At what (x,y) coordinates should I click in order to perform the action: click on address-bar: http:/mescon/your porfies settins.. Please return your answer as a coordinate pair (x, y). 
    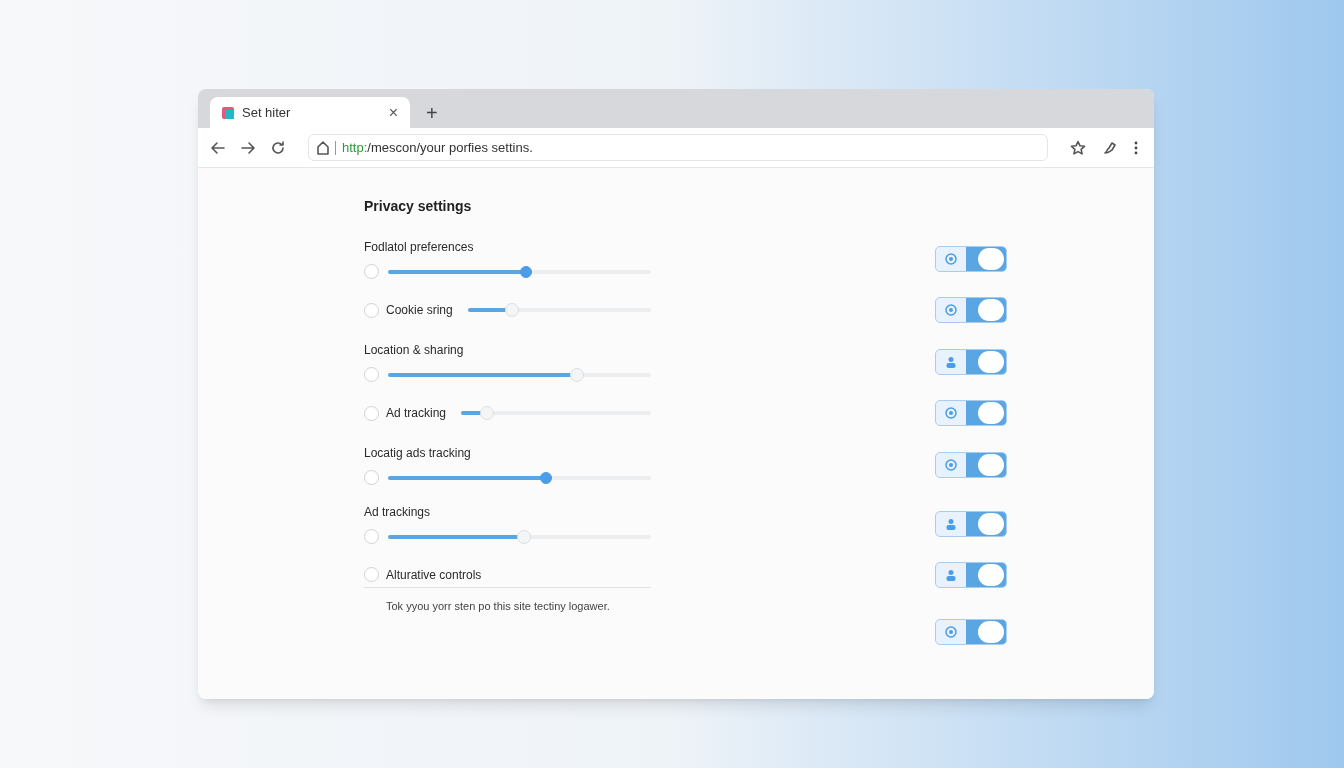
    Looking at the image, I should click on (678, 147).